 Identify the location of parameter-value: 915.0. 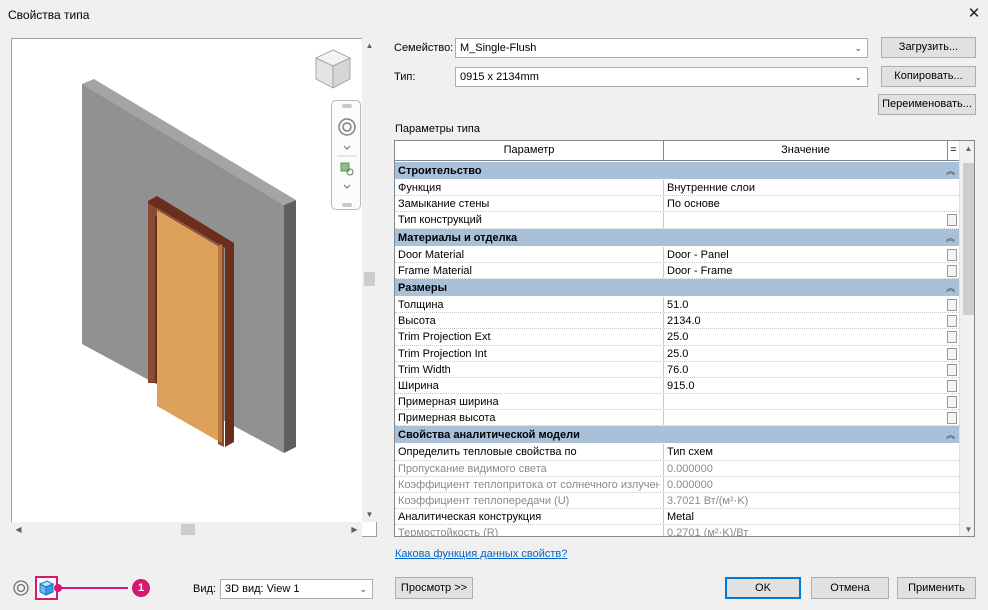
(807, 386).